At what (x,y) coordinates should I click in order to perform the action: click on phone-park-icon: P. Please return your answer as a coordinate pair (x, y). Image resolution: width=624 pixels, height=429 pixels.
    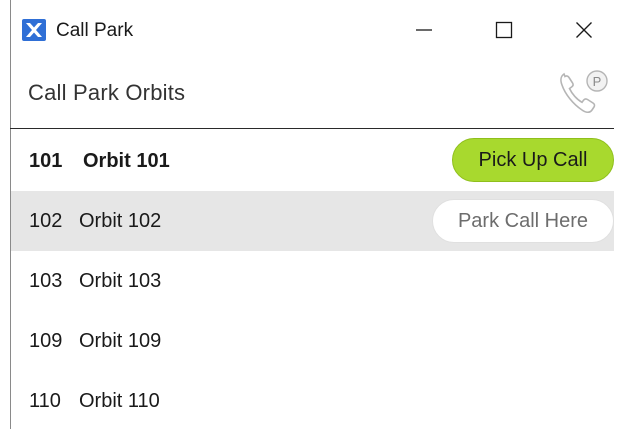
    Looking at the image, I should click on (585, 92).